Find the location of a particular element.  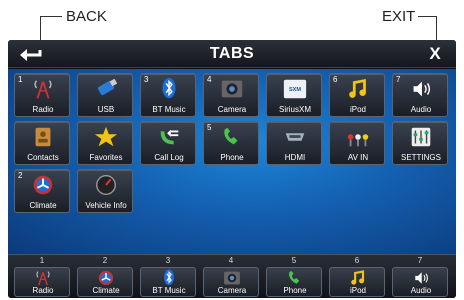

tab-label: Call Log is located at coordinates (169, 157).